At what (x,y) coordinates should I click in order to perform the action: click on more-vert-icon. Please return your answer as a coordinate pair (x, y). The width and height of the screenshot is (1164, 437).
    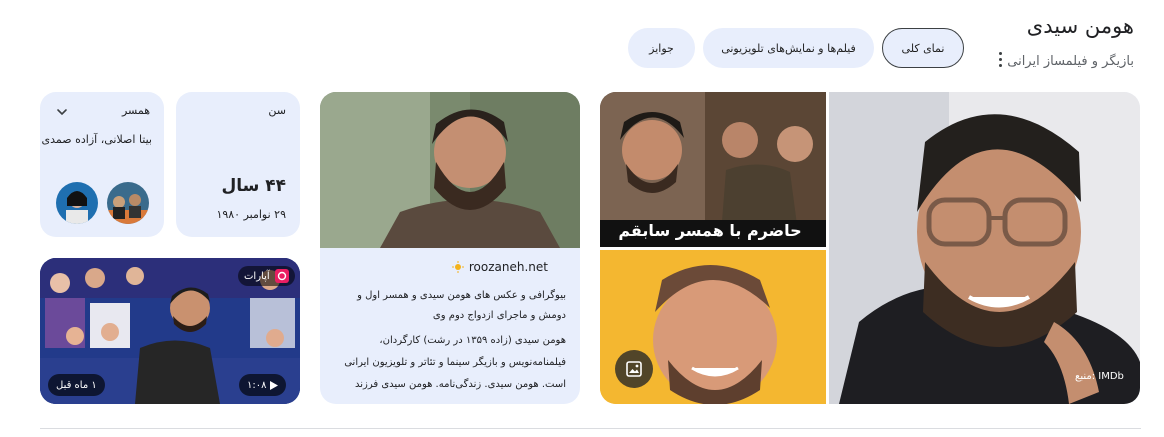
    Looking at the image, I should click on (1000, 59).